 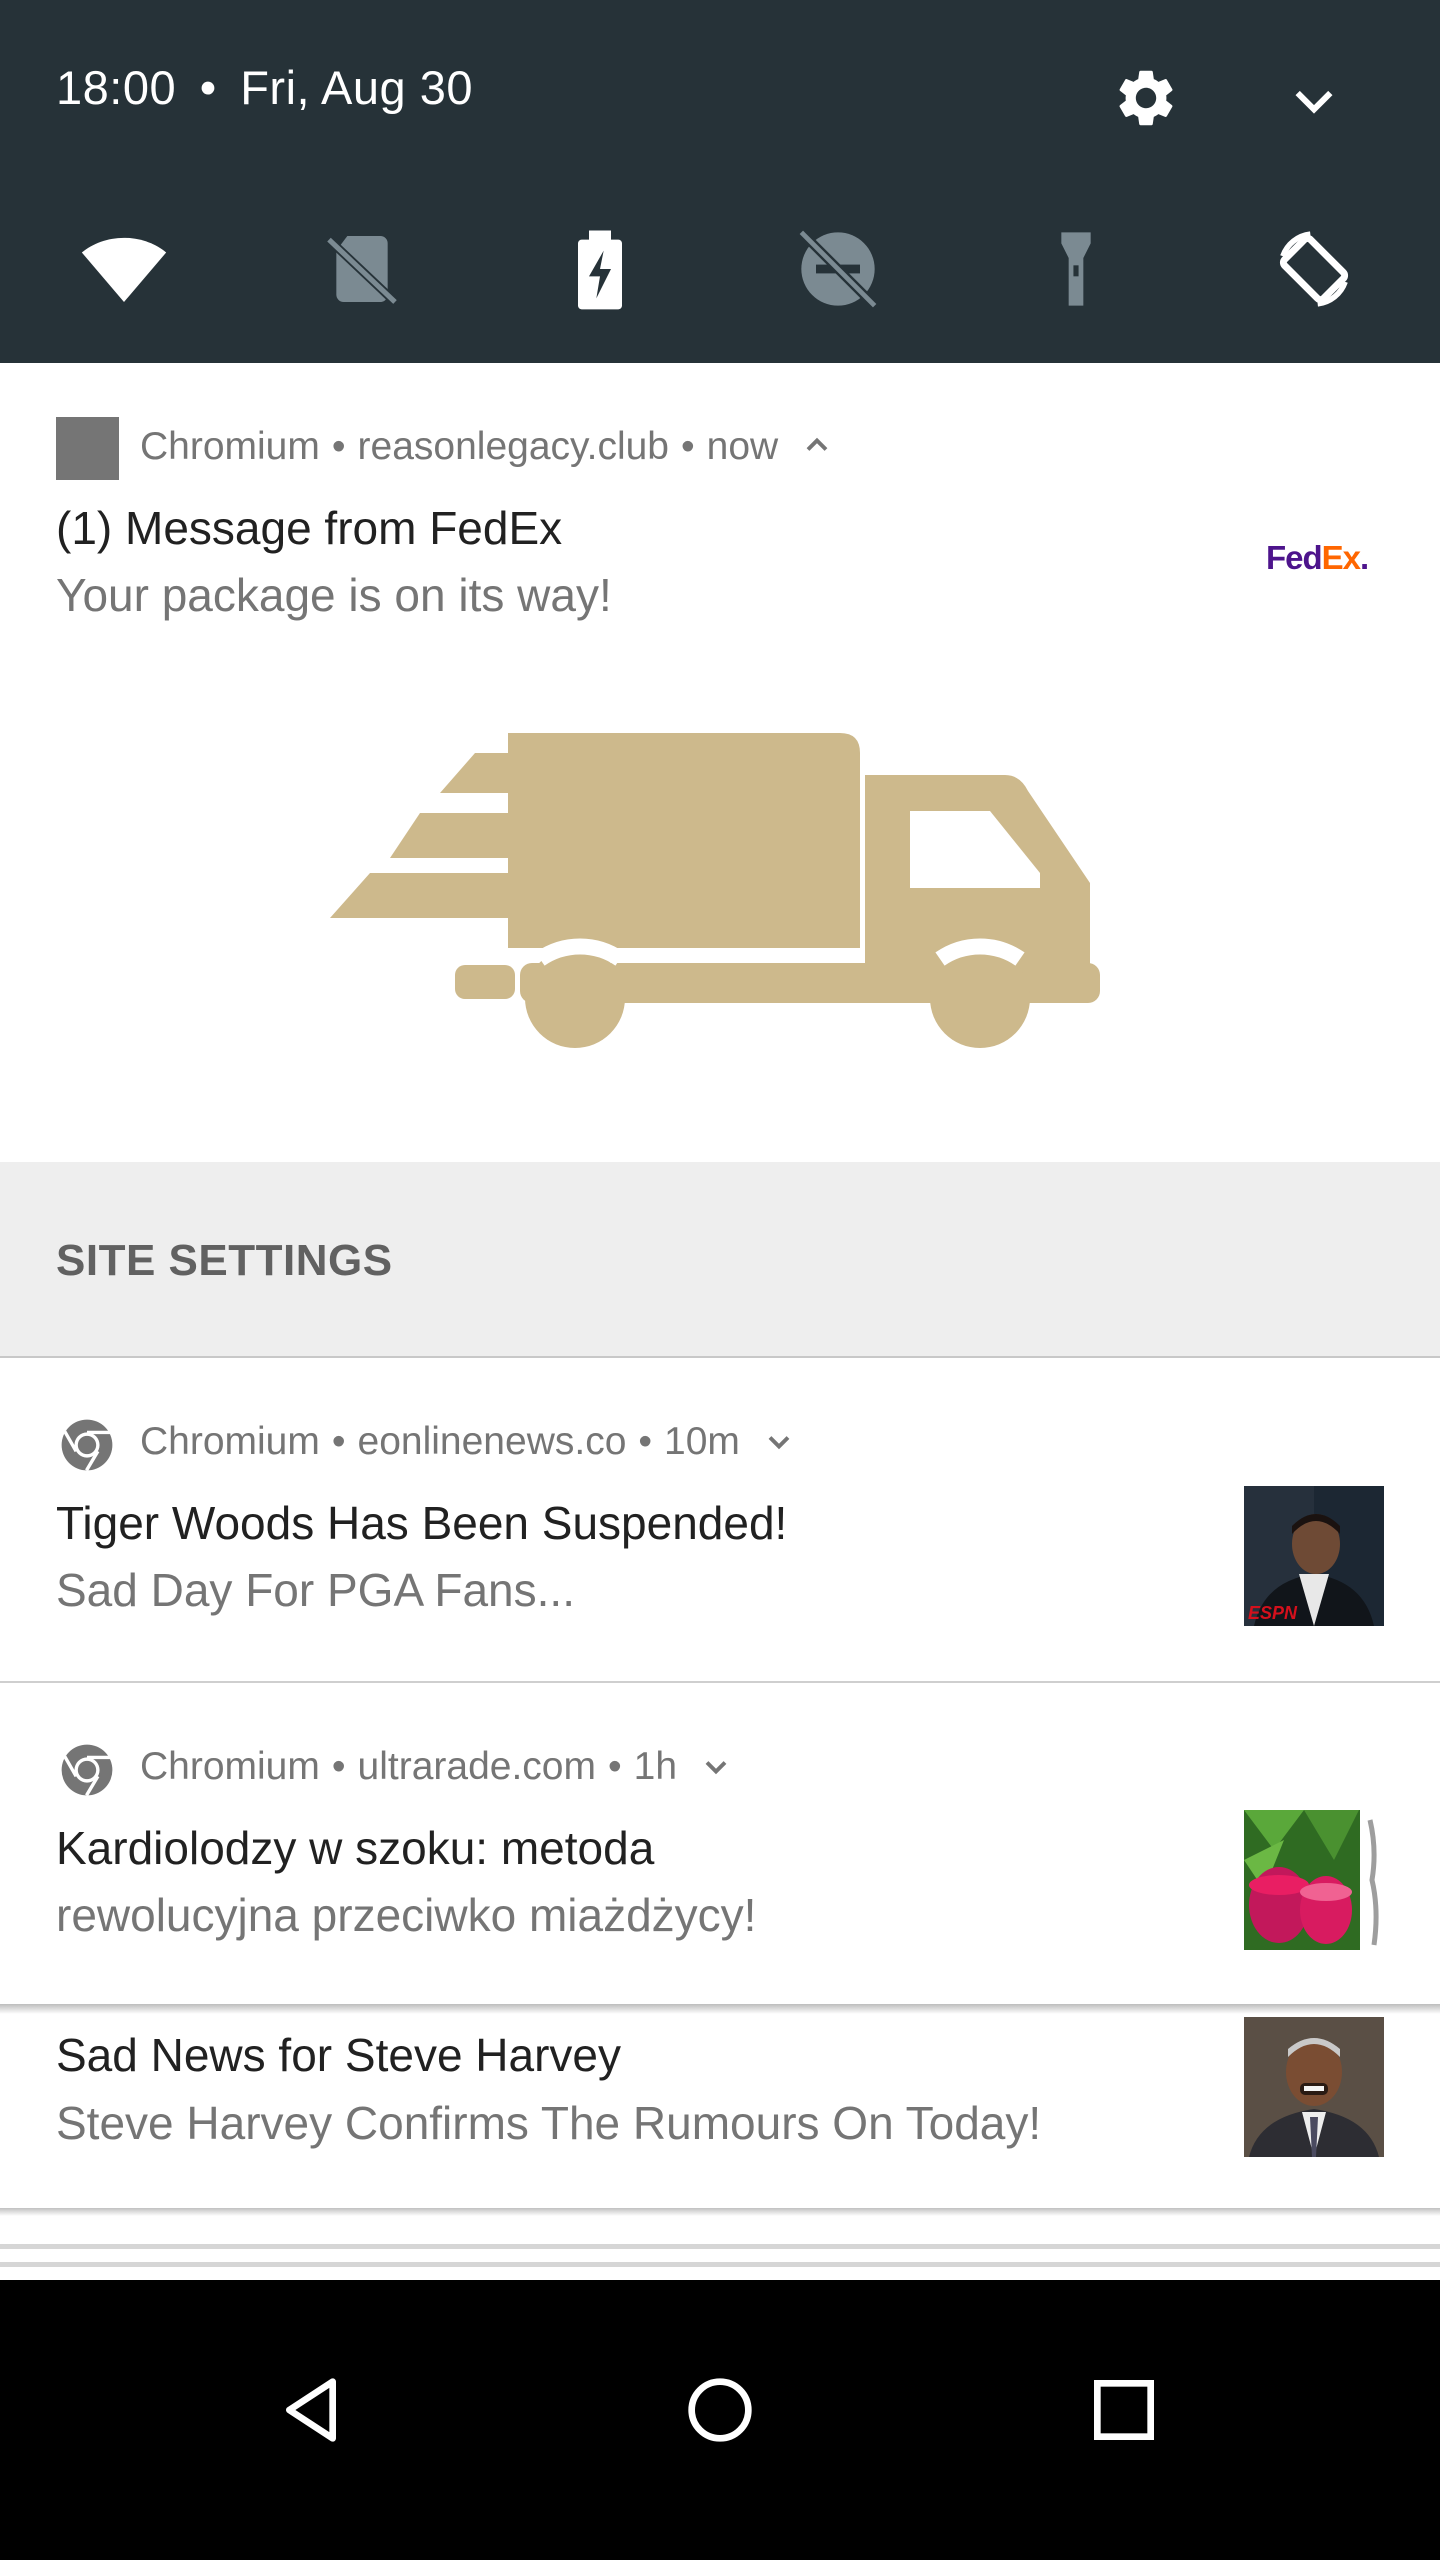 I want to click on back-icon, so click(x=316, y=2410).